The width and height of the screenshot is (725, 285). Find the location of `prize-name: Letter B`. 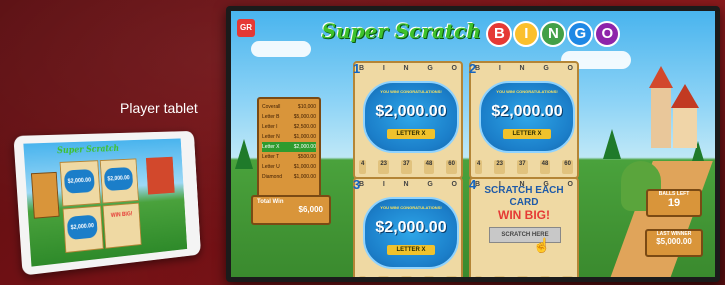

prize-name: Letter B is located at coordinates (271, 117).